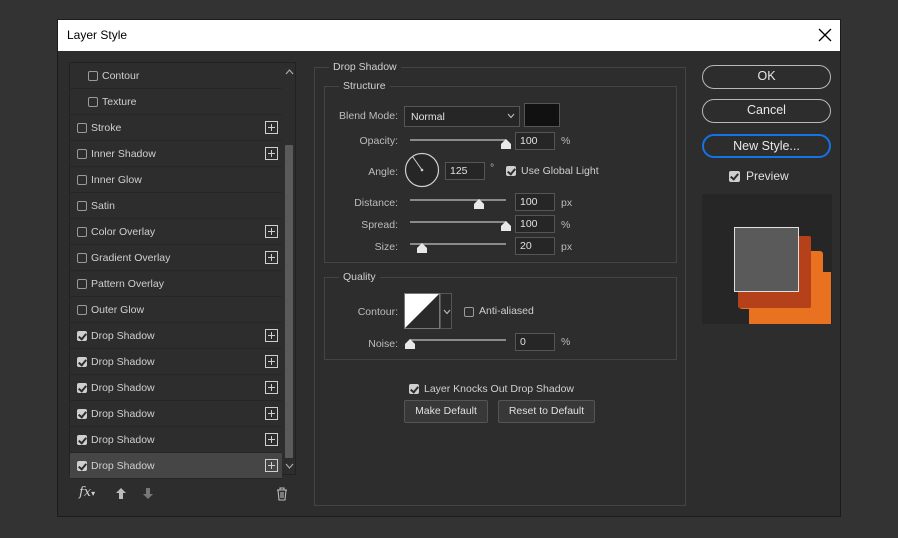 Image resolution: width=898 pixels, height=538 pixels. I want to click on style-list-item: Contour, so click(176, 76).